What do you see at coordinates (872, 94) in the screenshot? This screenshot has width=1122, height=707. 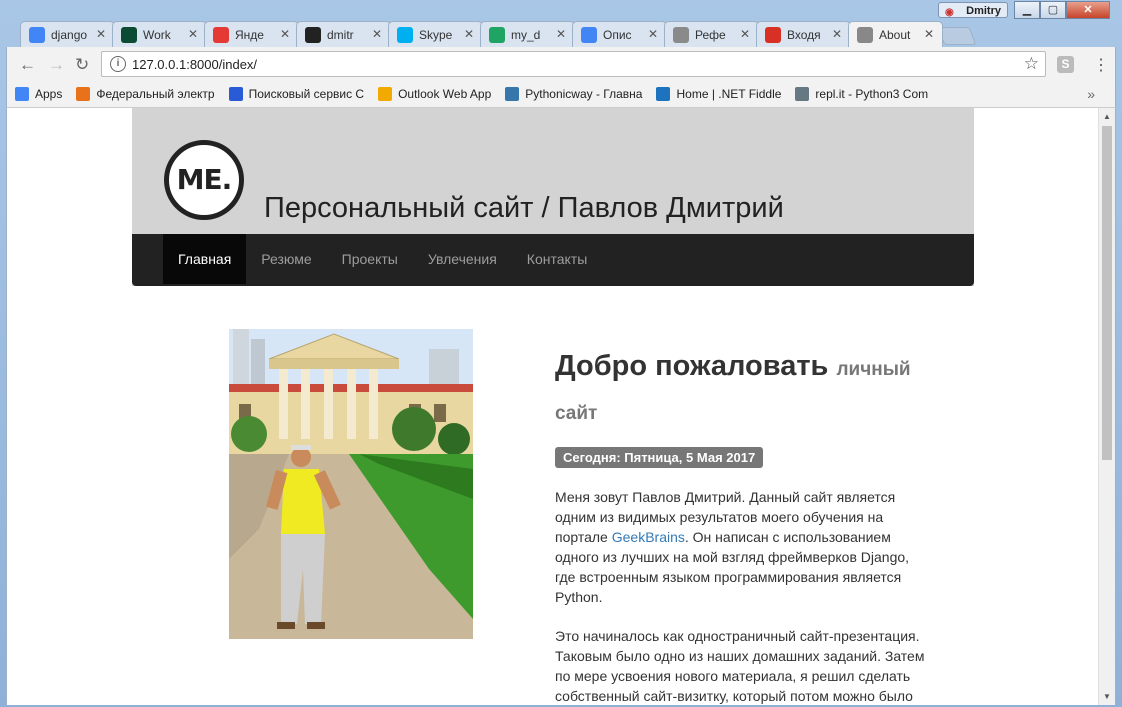 I see `bookmark-label: repl.it - Python3 Com` at bounding box center [872, 94].